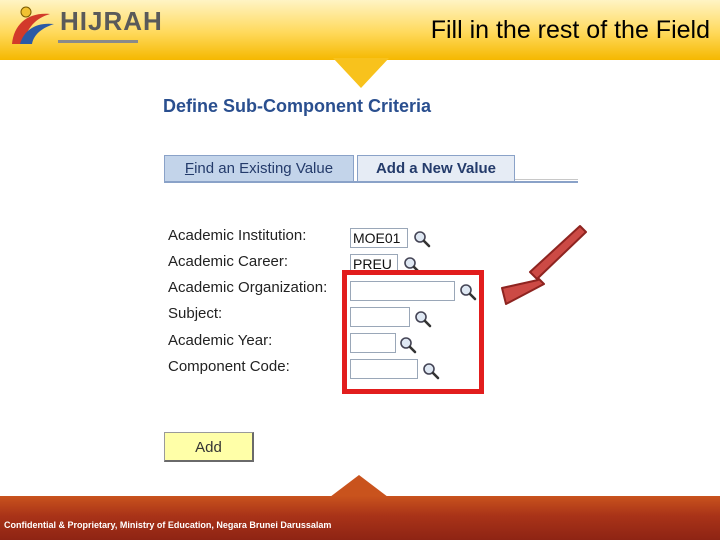 The image size is (720, 540). What do you see at coordinates (209, 447) in the screenshot?
I see `add-button: Add` at bounding box center [209, 447].